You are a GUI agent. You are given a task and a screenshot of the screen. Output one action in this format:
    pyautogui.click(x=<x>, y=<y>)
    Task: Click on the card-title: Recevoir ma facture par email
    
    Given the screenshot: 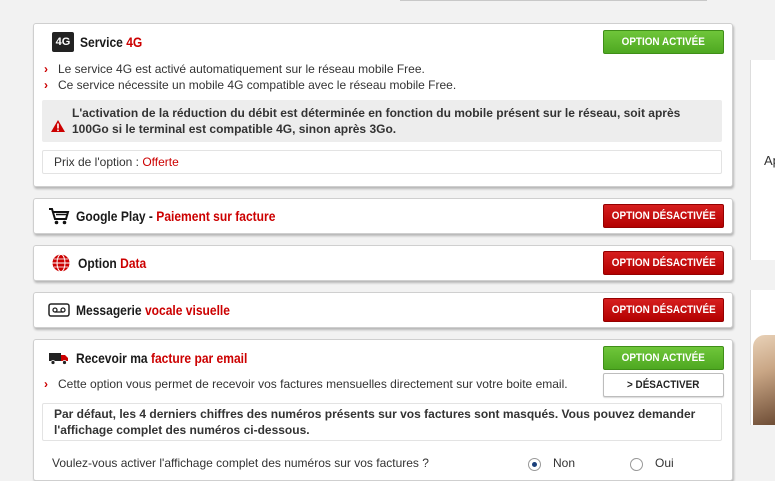 What is the action you would take?
    pyautogui.click(x=162, y=358)
    